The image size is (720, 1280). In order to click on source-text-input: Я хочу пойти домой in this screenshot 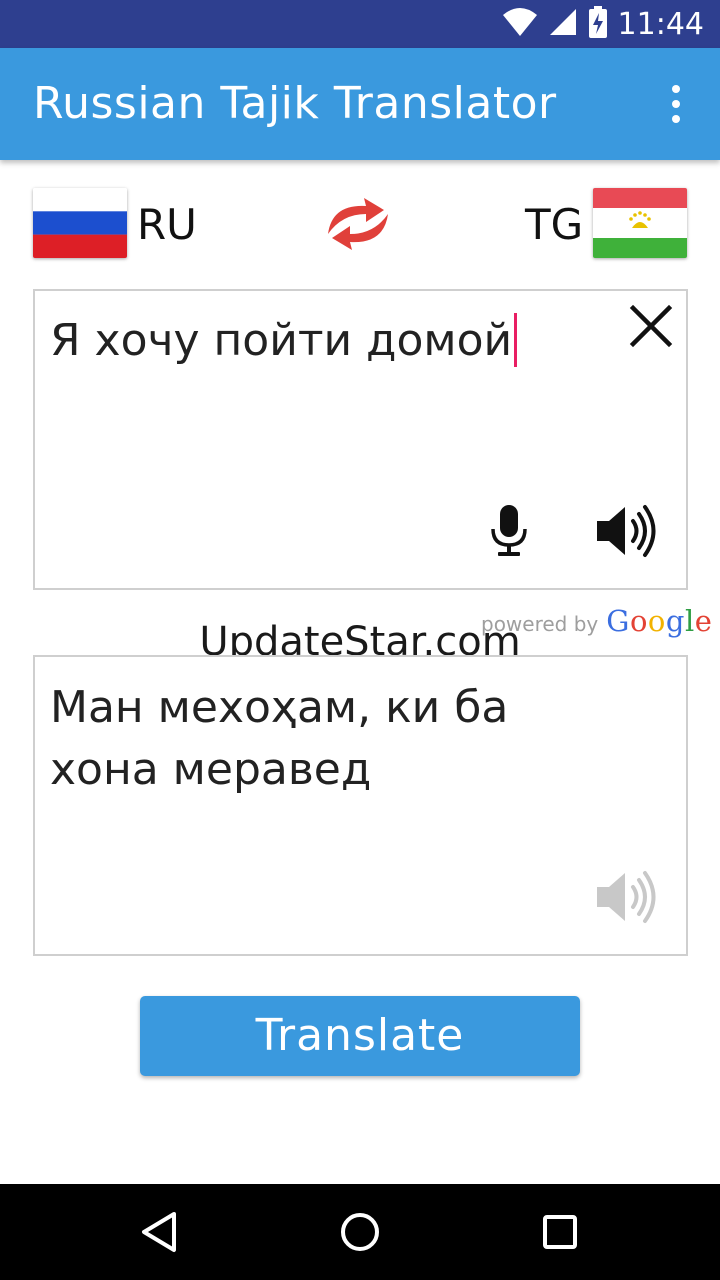, I will do `click(284, 340)`.